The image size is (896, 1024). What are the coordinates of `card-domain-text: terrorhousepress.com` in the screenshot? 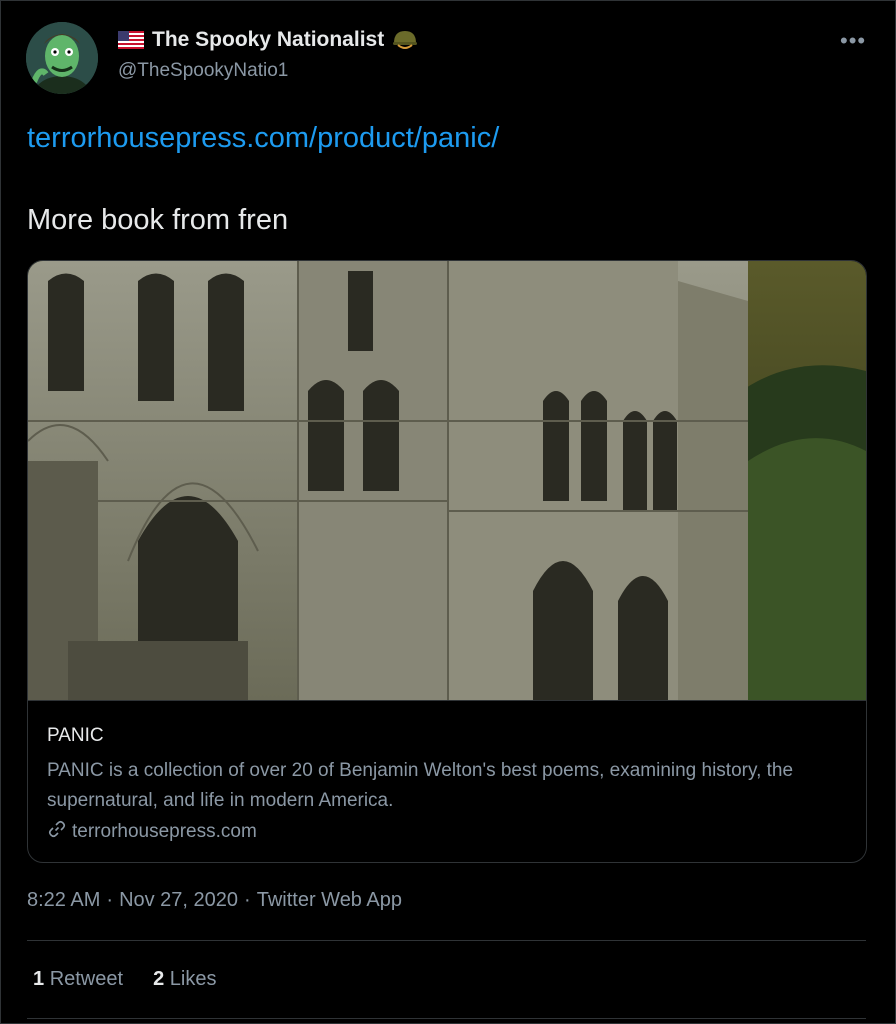 It's located at (164, 831).